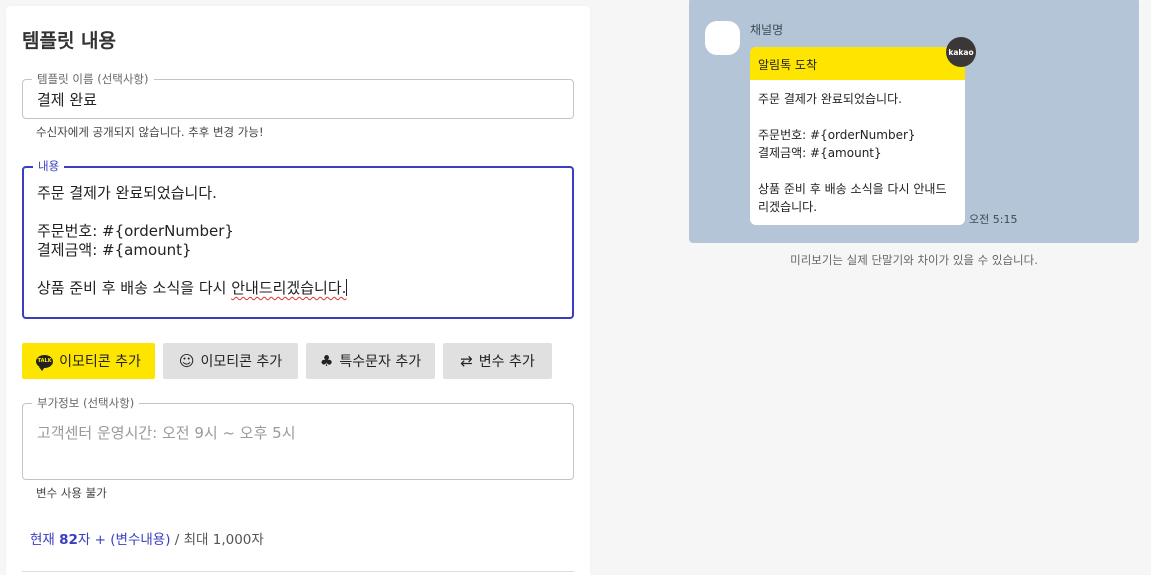 This screenshot has width=1151, height=575. I want to click on kakao-talk-icon: TALK, so click(45, 362).